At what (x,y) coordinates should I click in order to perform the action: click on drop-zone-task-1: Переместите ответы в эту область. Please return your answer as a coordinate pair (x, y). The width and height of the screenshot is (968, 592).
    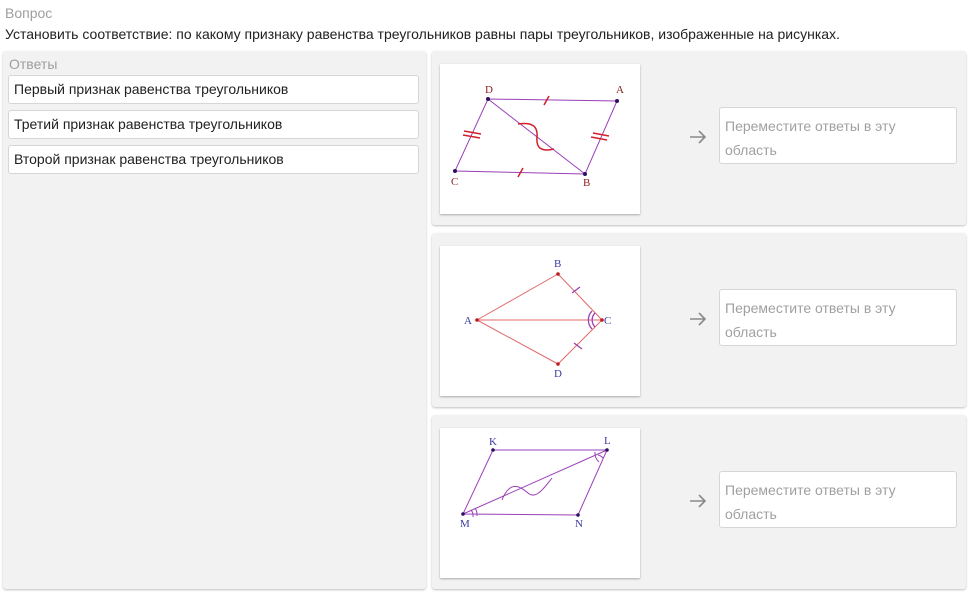
    Looking at the image, I should click on (838, 135).